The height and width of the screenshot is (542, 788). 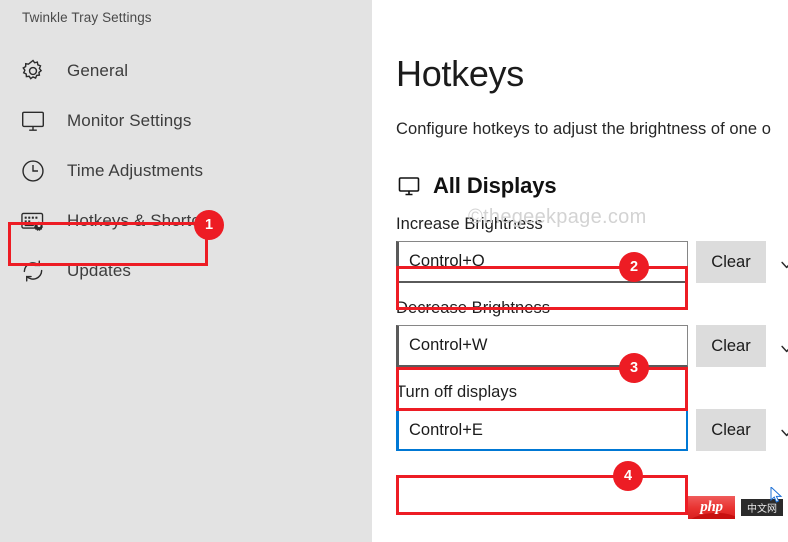 I want to click on hotkey-row-turn-off-displays: Control+E Clear, so click(x=592, y=430).